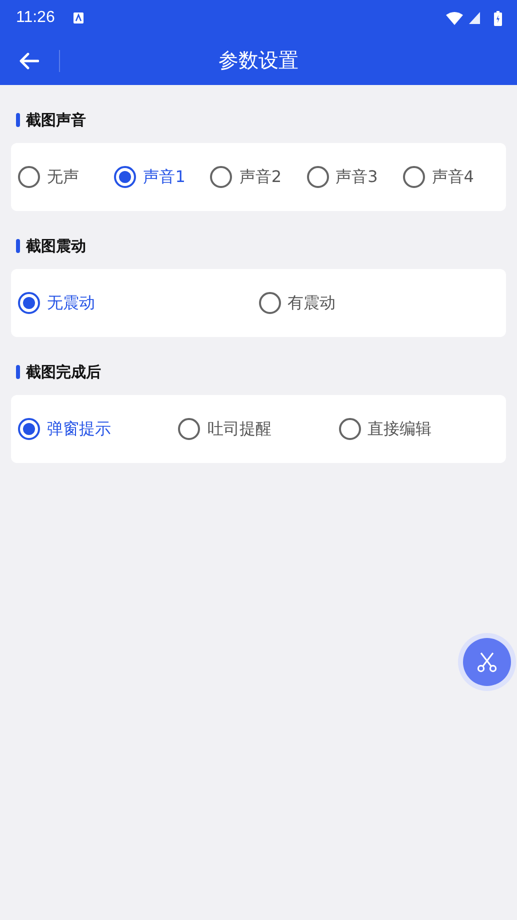  Describe the element at coordinates (225, 429) in the screenshot. I see `radio-option: 吐司提醒` at that location.